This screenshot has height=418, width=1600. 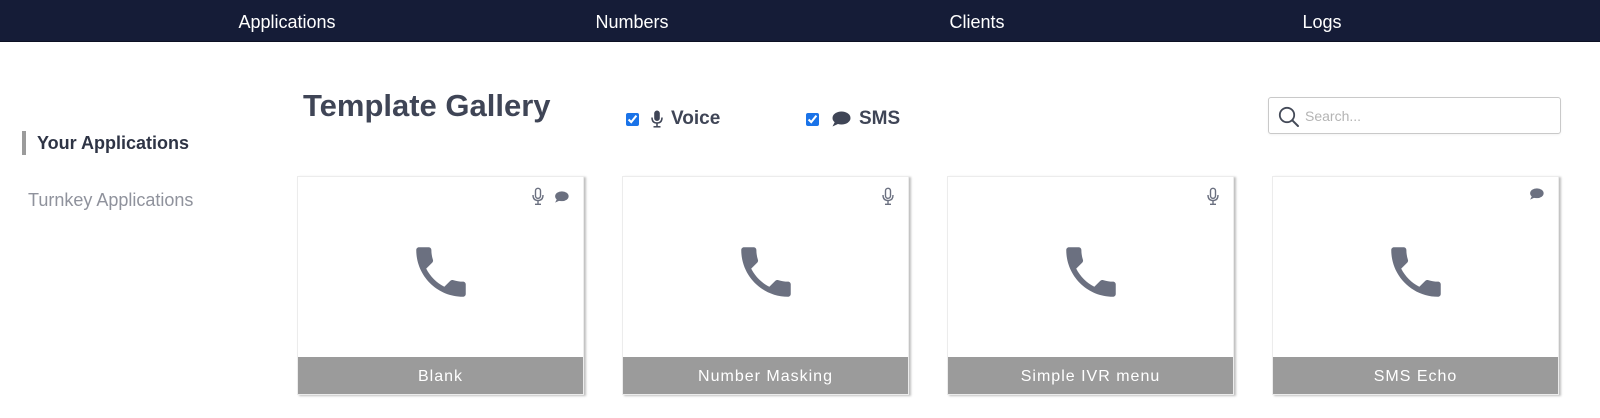 I want to click on template-card-sms-echo: SMS Echo, so click(x=1415, y=285).